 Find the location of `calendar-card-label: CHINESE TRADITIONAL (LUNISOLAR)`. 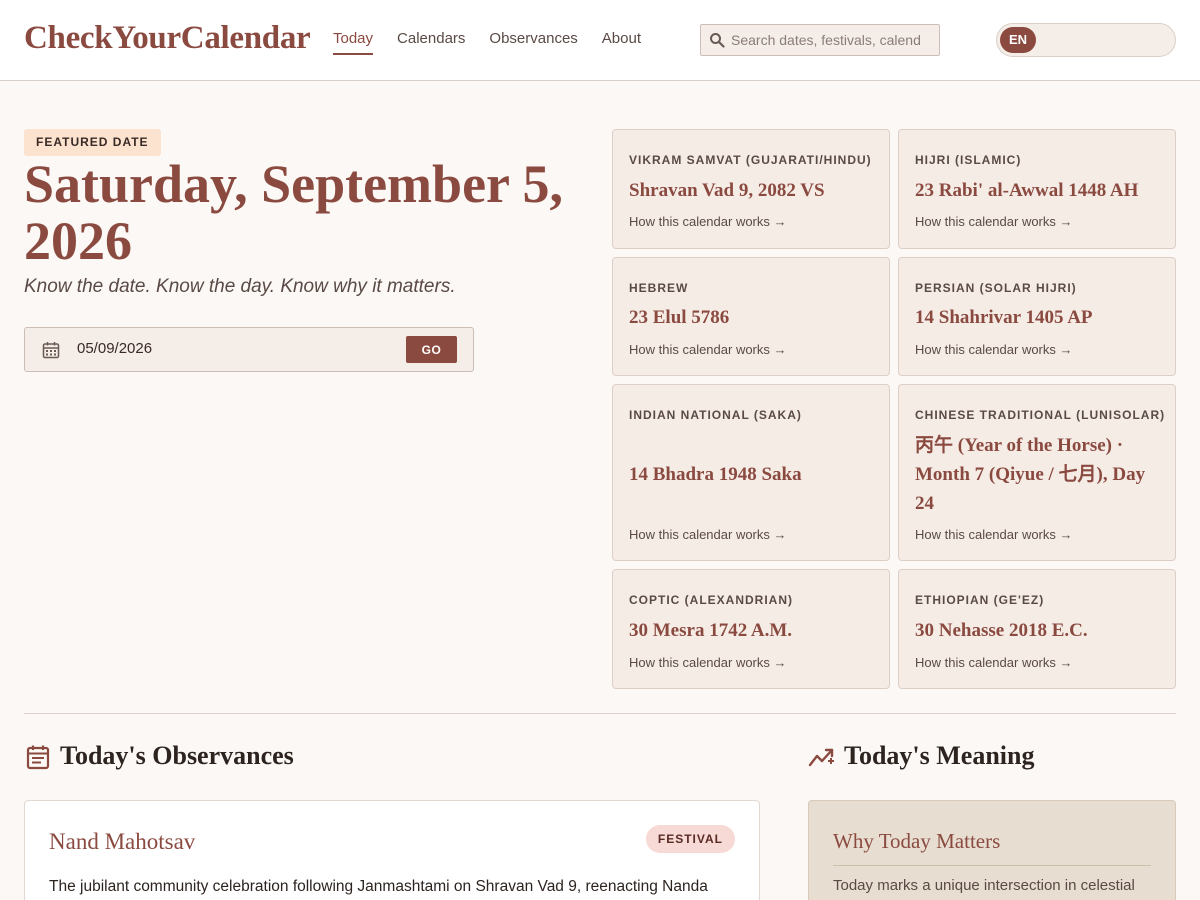

calendar-card-label: CHINESE TRADITIONAL (LUNISOLAR) is located at coordinates (1040, 415).